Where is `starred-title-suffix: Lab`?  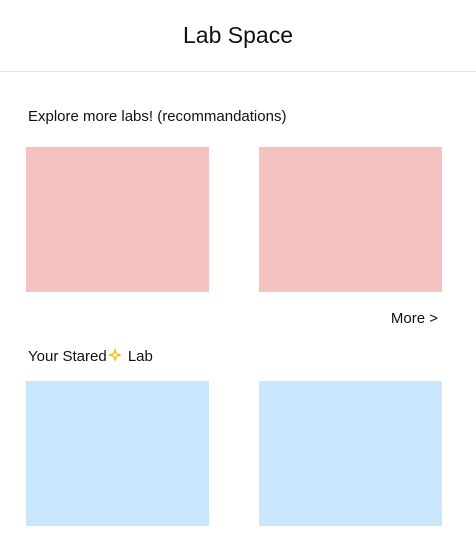
starred-title-suffix: Lab is located at coordinates (138, 356).